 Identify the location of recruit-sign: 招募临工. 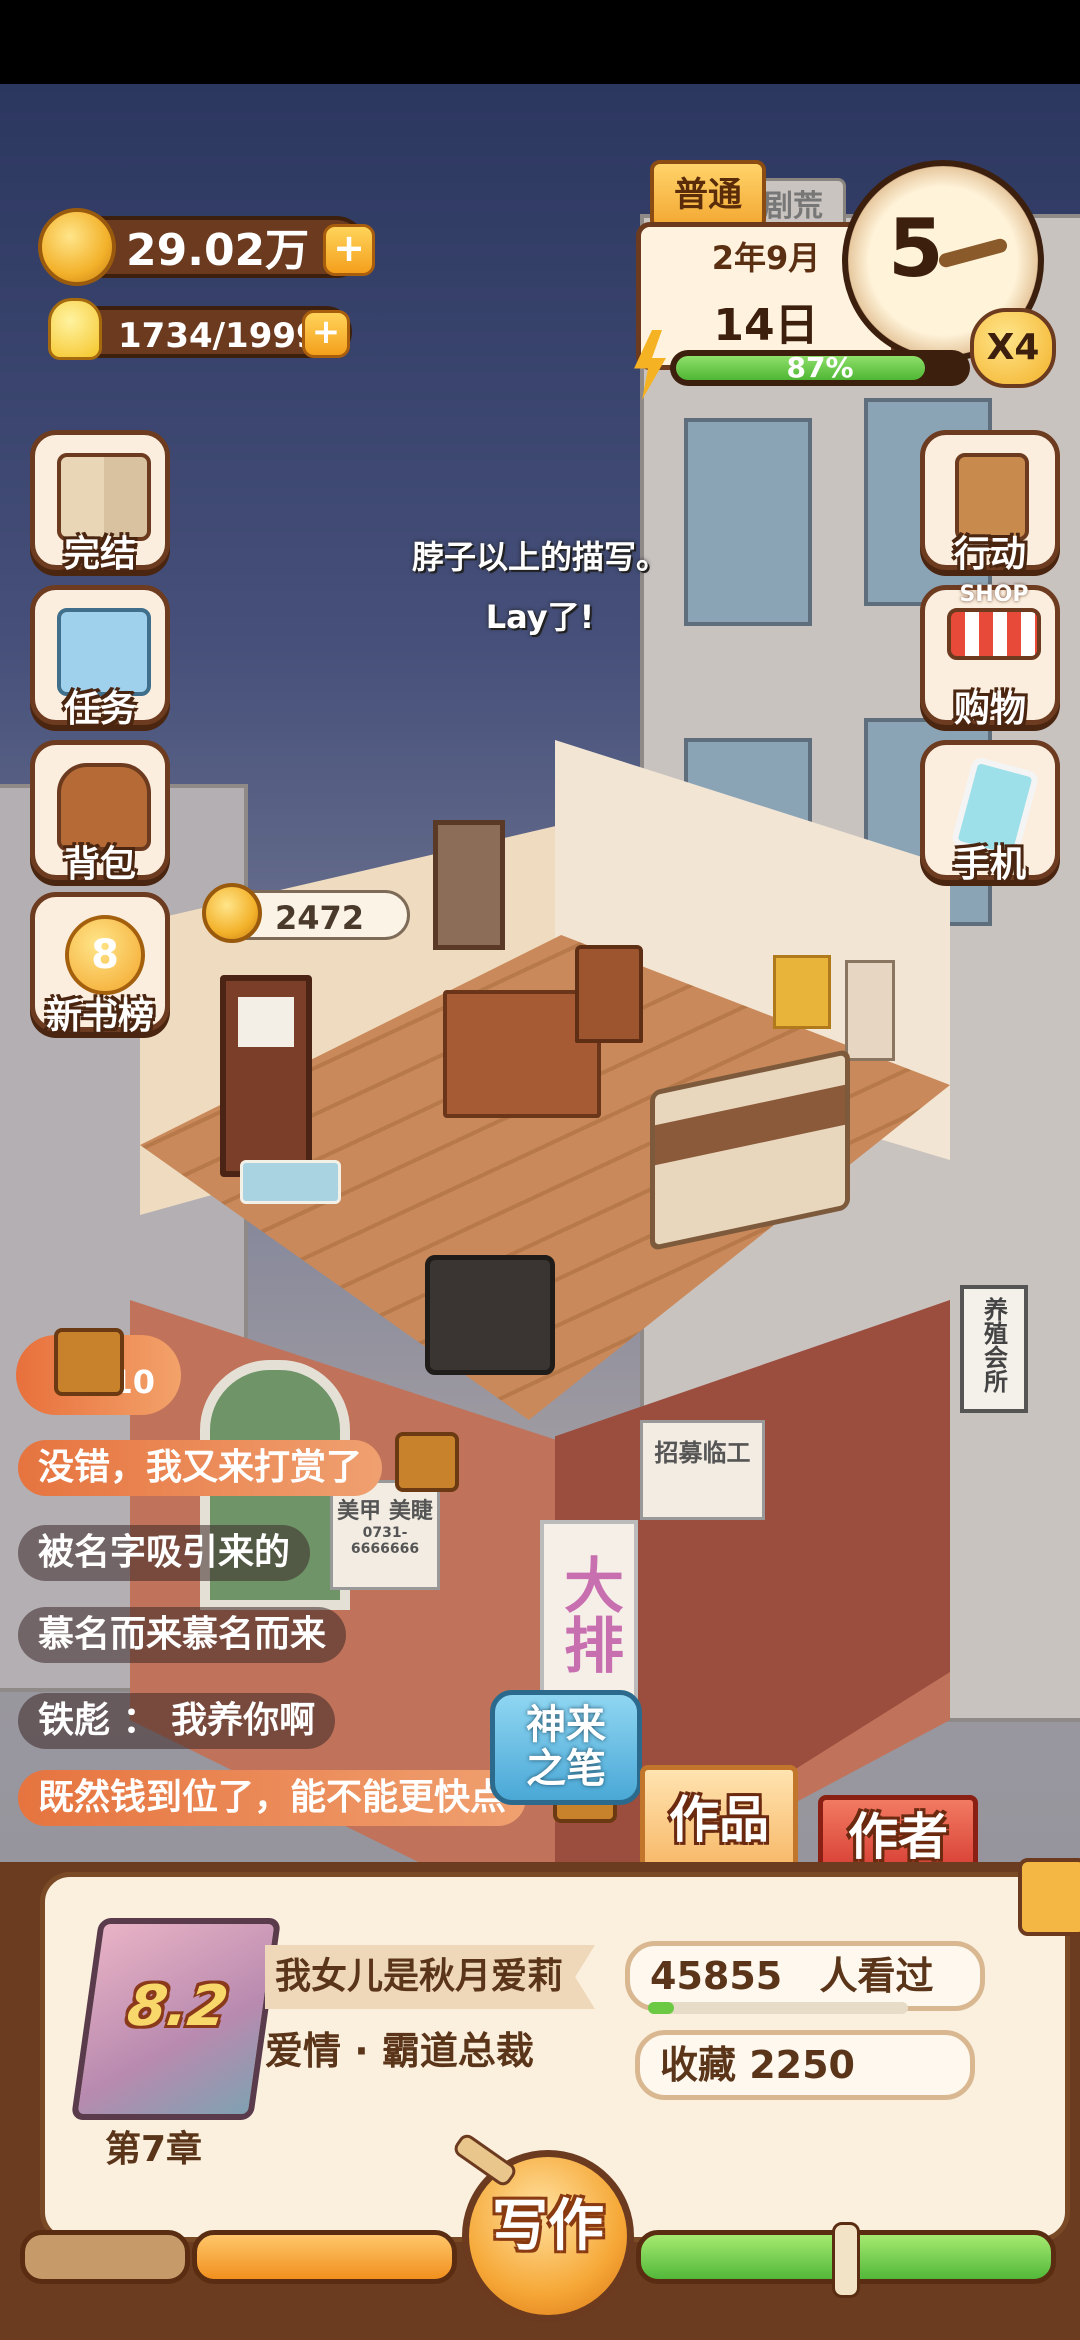
(702, 1470).